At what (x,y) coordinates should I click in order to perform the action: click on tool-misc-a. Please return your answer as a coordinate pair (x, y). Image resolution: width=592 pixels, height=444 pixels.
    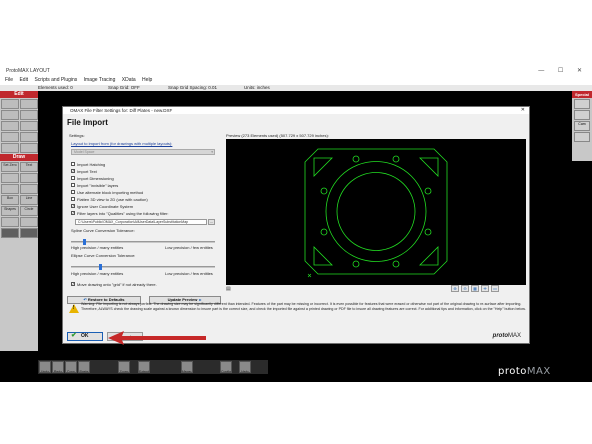
    Looking at the image, I should click on (10, 233).